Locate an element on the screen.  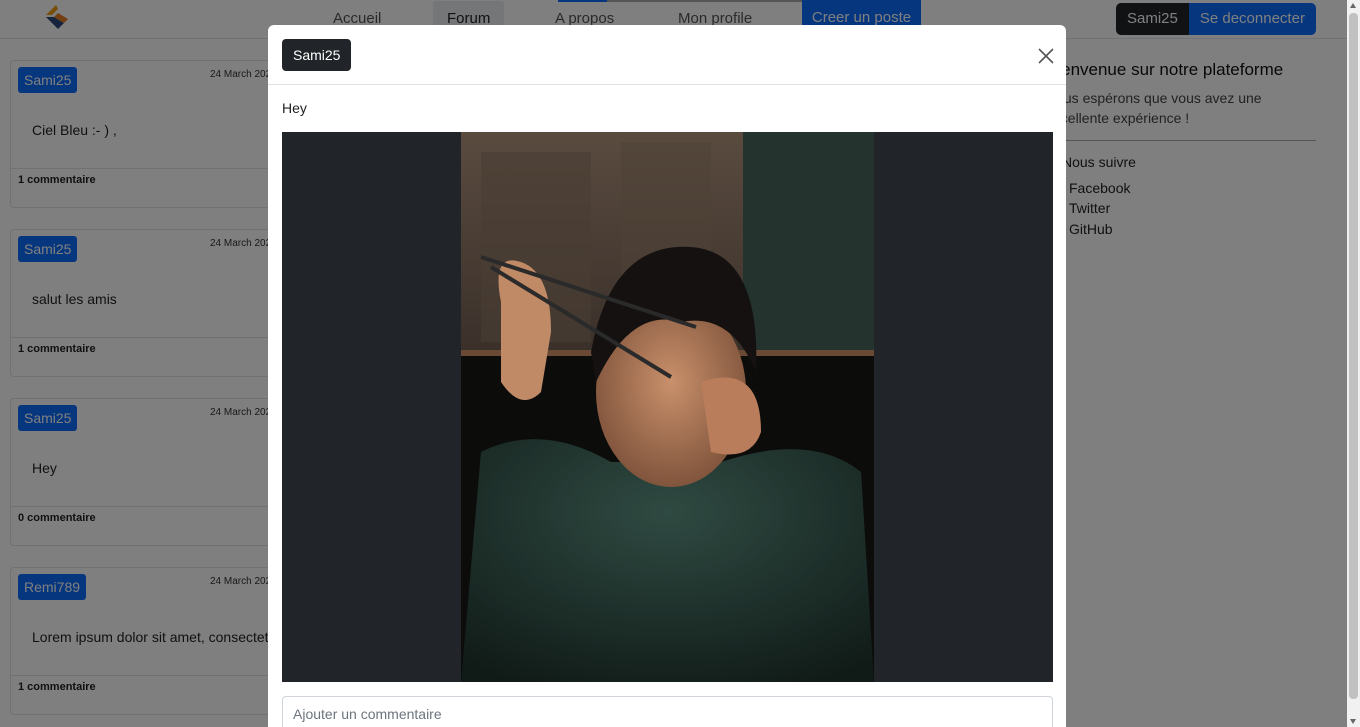
scroll-up-arrow-icon is located at coordinates (1353, 5).